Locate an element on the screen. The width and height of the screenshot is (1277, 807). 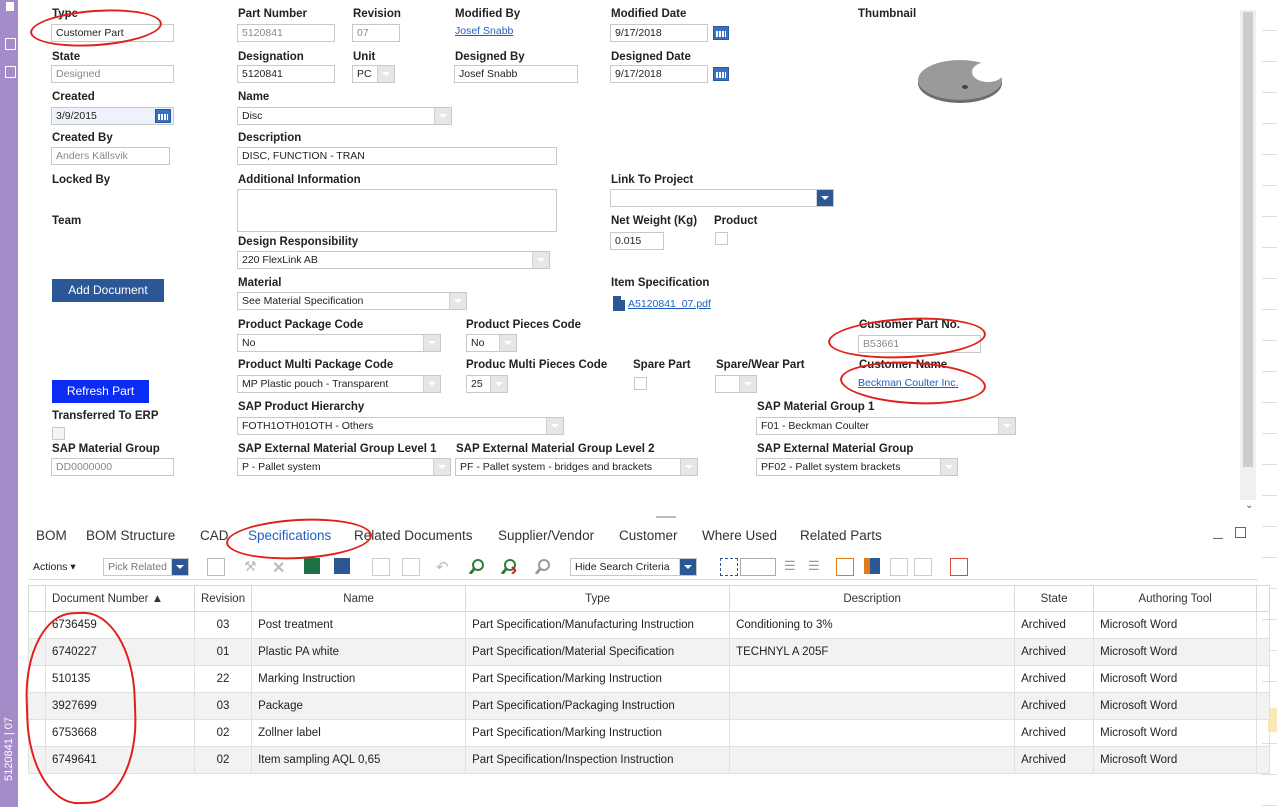
select-all-icon is located at coordinates (729, 567).